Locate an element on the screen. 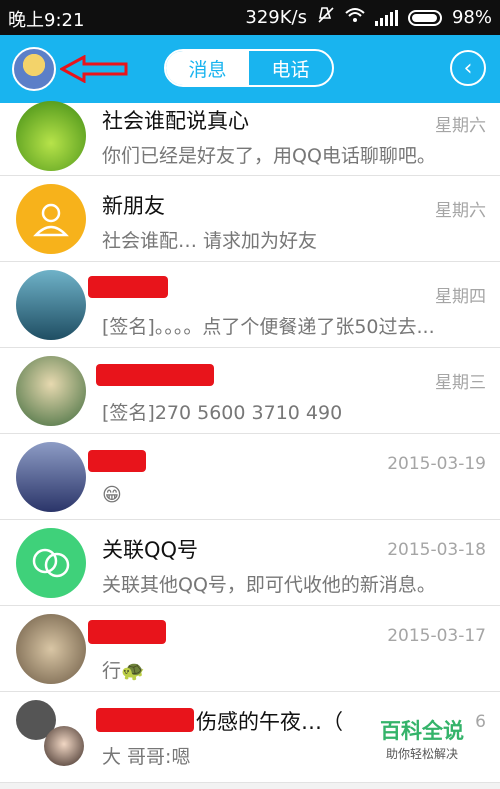 This screenshot has height=789, width=500. contact-name: 关联QQ号 is located at coordinates (150, 550).